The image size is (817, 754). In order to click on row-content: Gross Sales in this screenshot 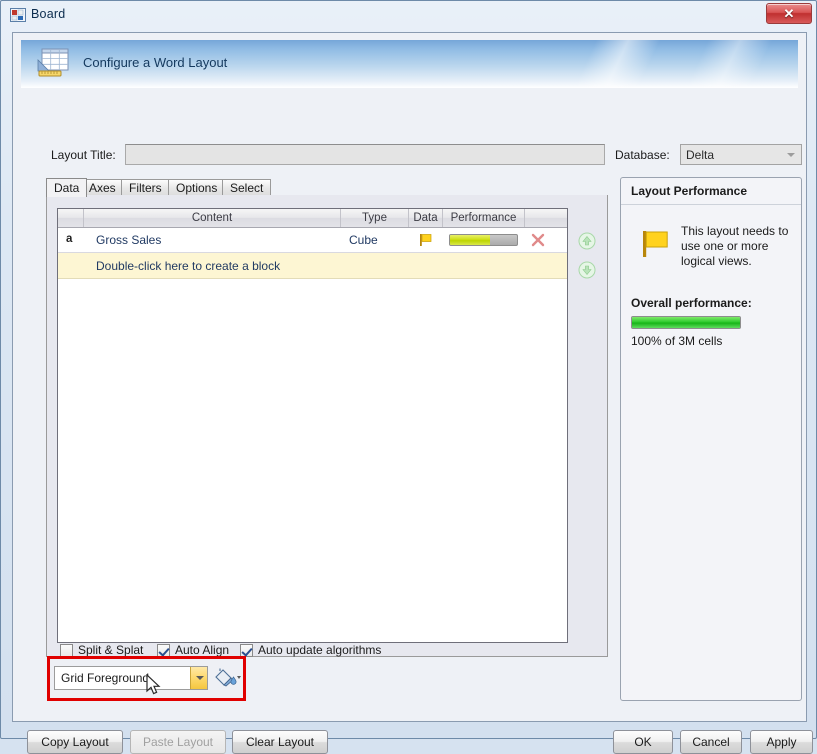, I will do `click(129, 240)`.